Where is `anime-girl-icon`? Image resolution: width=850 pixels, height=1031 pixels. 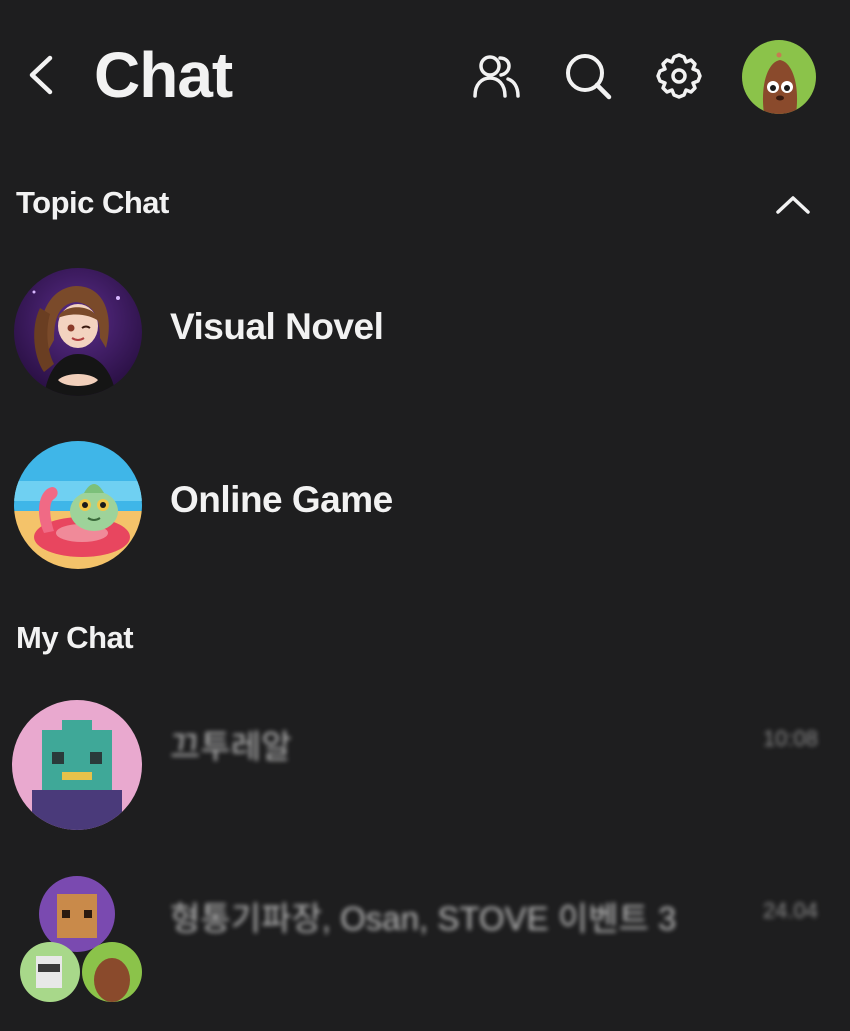 anime-girl-icon is located at coordinates (78, 332).